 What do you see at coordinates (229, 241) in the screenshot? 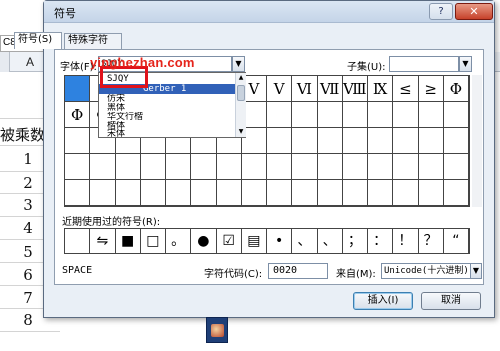
I see `recent-symbol-cell: ☑` at bounding box center [229, 241].